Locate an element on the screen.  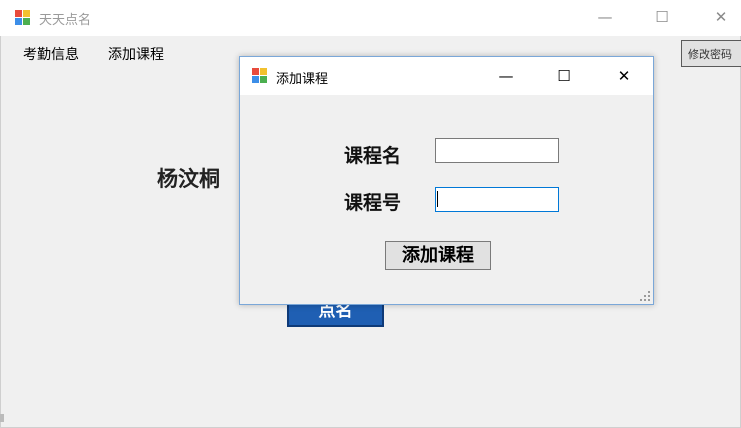
app-icon is located at coordinates (23, 18).